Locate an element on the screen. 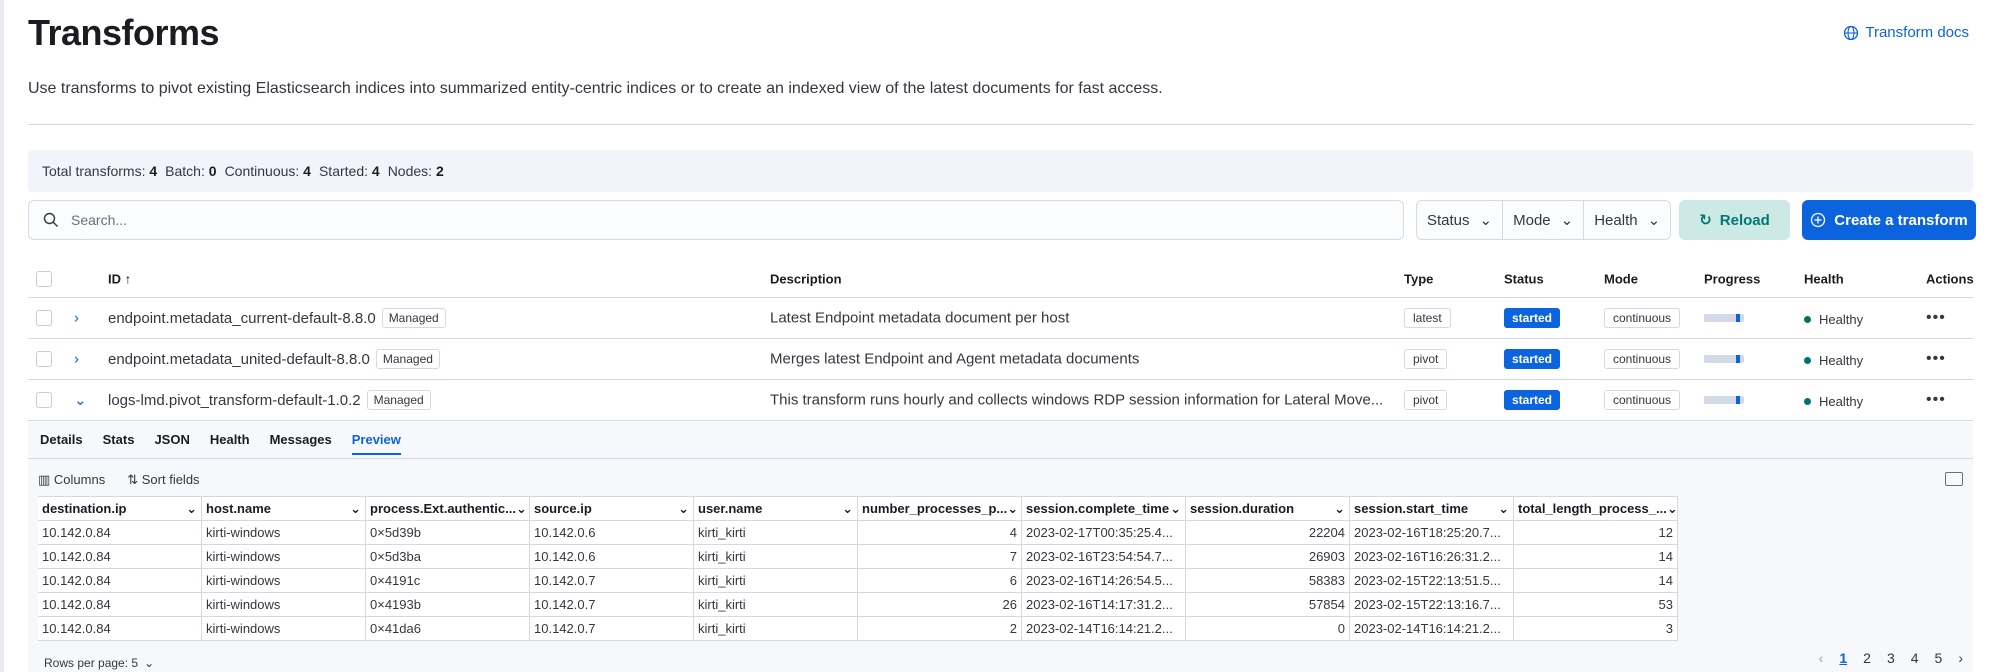  grid-cell: 53 is located at coordinates (1596, 604).